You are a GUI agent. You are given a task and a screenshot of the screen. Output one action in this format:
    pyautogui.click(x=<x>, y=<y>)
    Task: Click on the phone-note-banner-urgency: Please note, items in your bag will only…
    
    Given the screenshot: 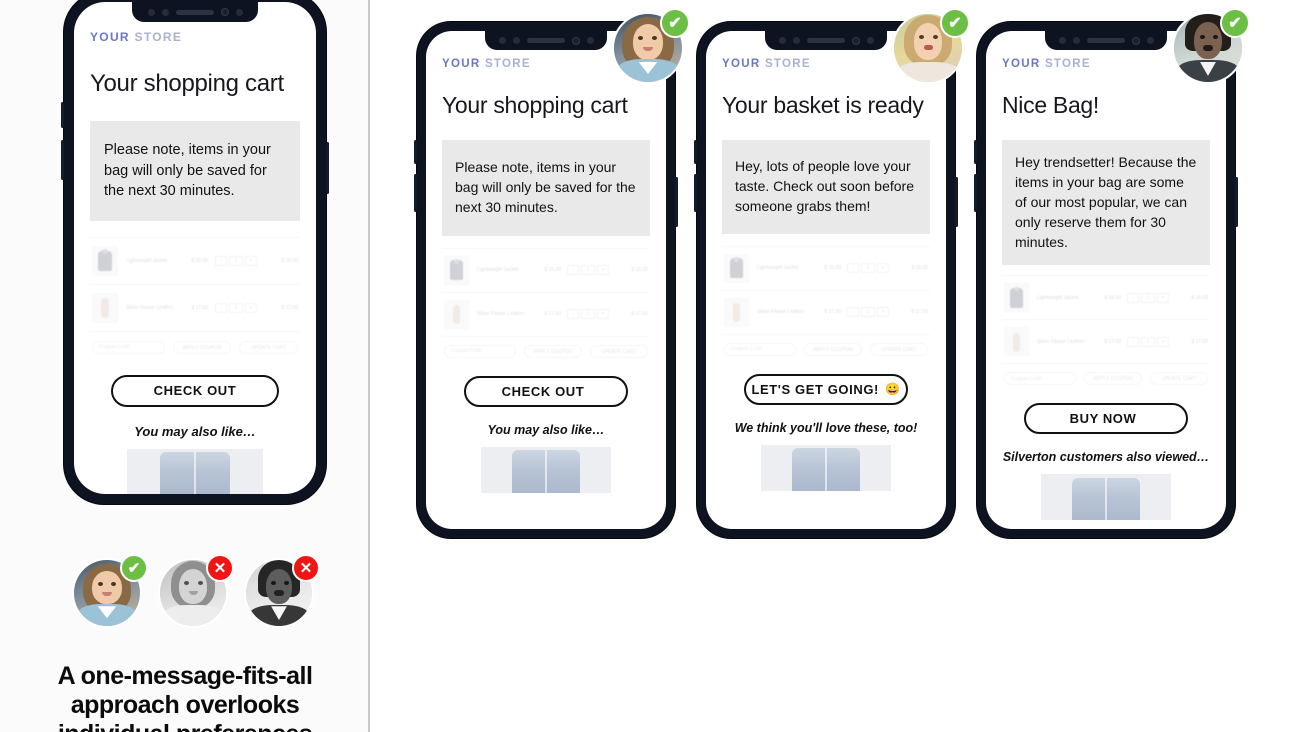 What is the action you would take?
    pyautogui.click(x=546, y=188)
    